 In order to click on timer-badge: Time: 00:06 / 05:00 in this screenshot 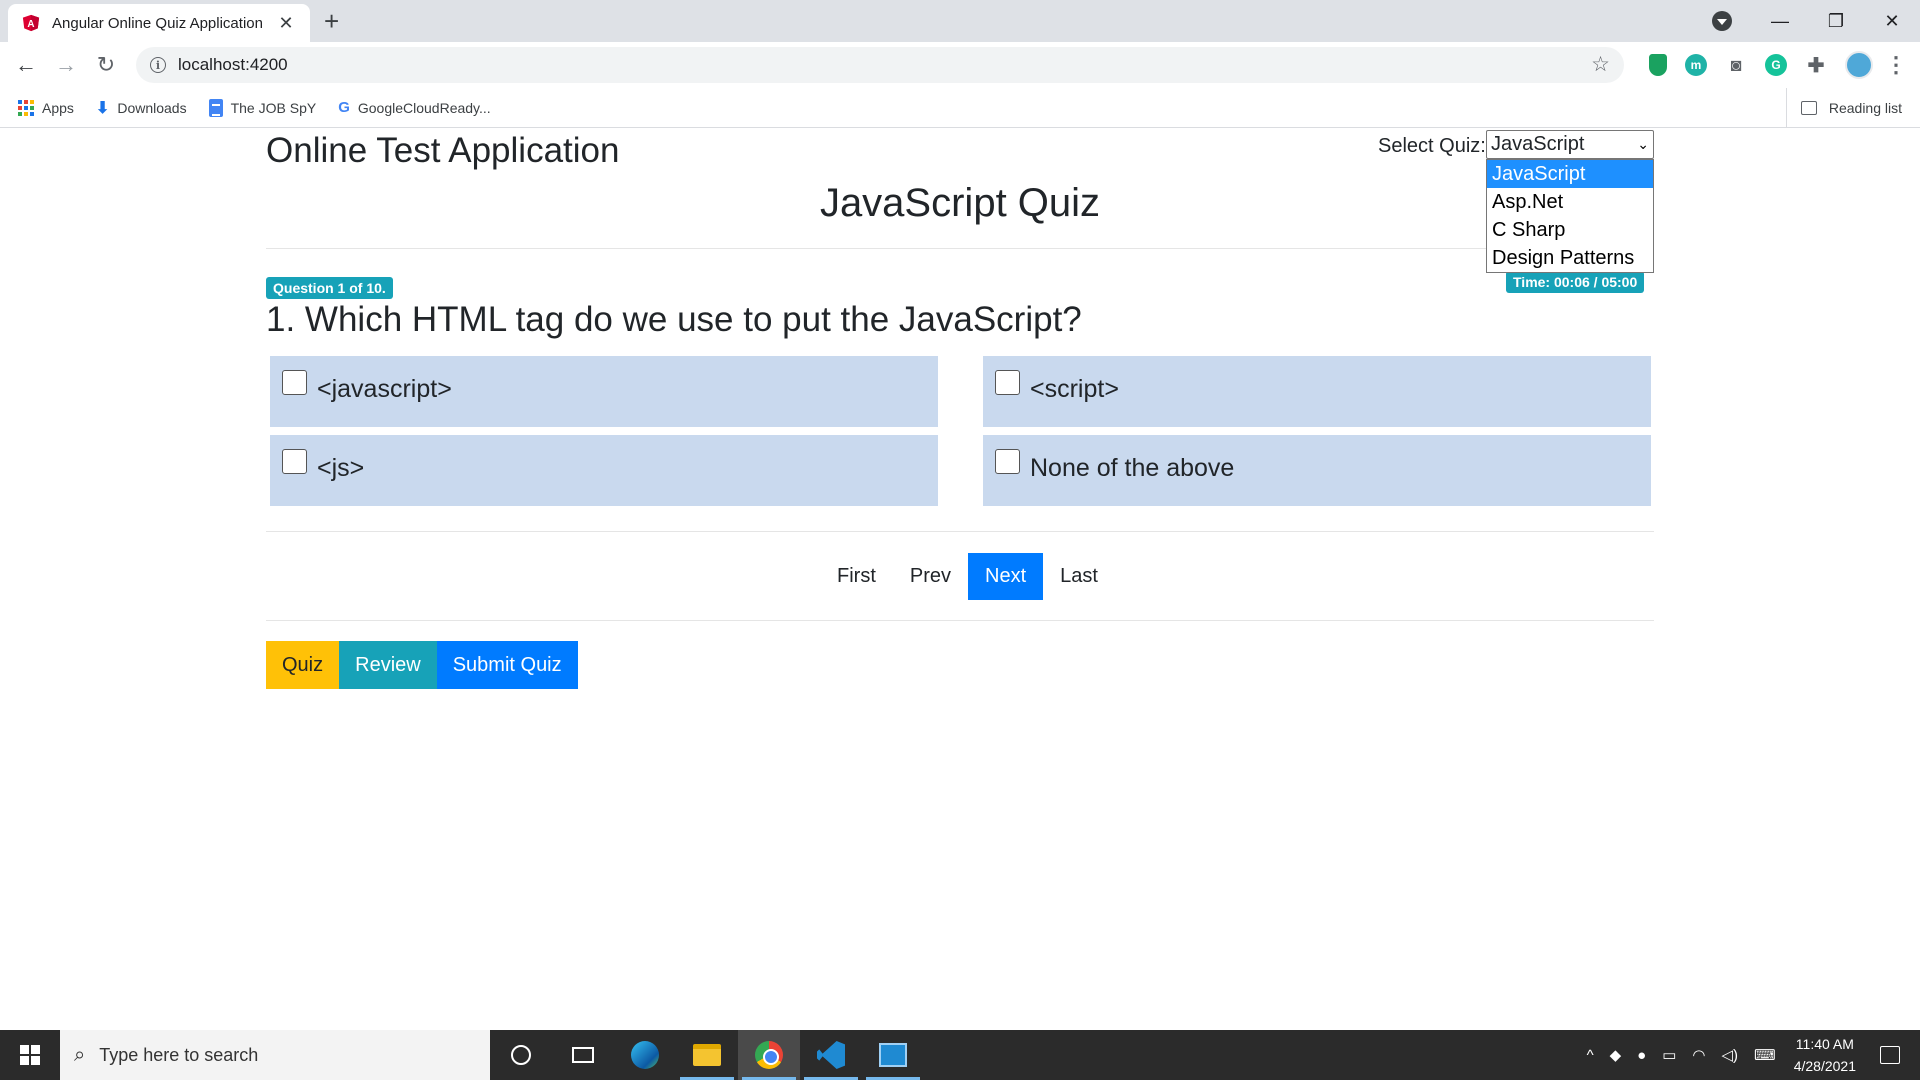, I will do `click(1575, 282)`.